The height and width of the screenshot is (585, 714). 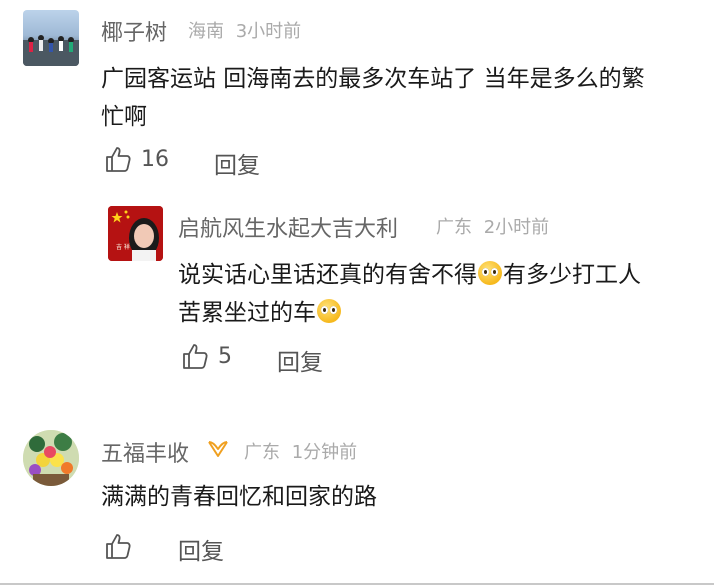 I want to click on comment-meta: 广东 1分钟前, so click(x=300, y=451).